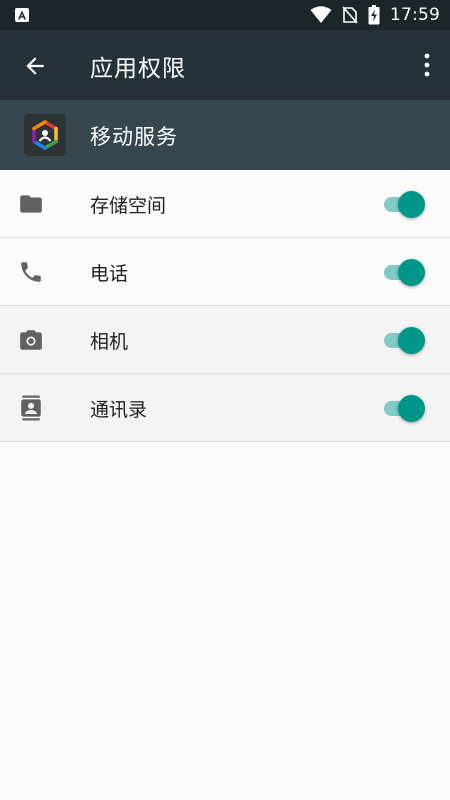 The image size is (450, 800). What do you see at coordinates (128, 206) in the screenshot?
I see `permission-label: 存储空间` at bounding box center [128, 206].